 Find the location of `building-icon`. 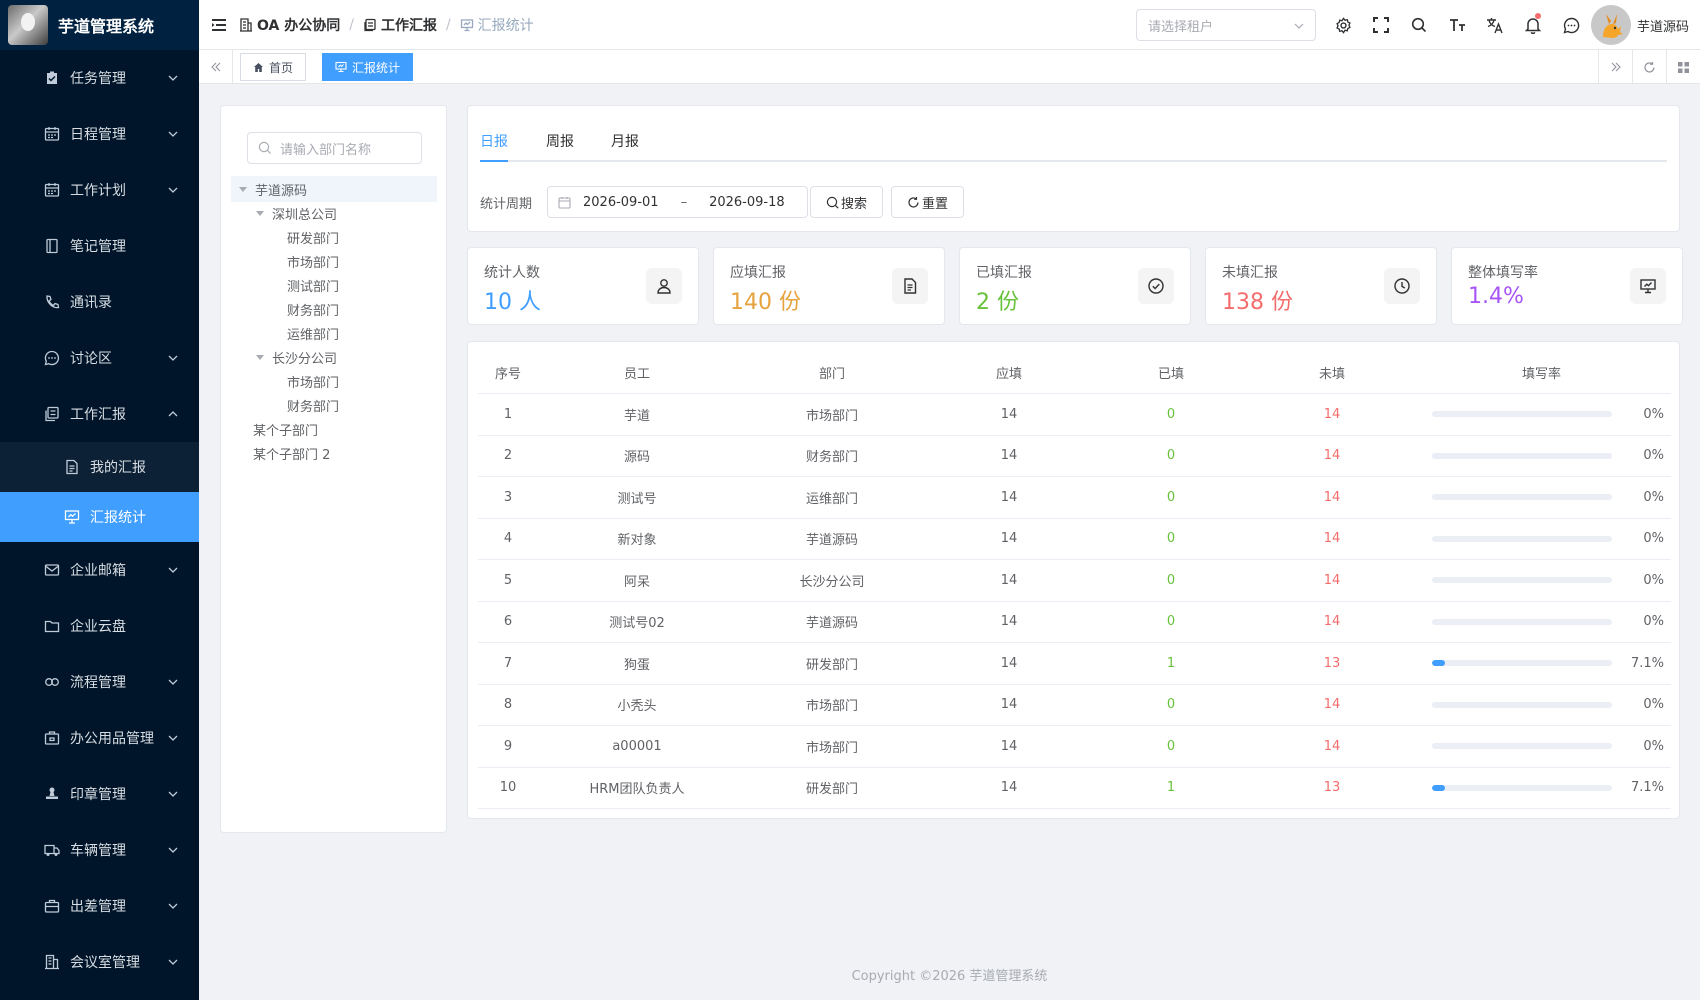

building-icon is located at coordinates (246, 24).